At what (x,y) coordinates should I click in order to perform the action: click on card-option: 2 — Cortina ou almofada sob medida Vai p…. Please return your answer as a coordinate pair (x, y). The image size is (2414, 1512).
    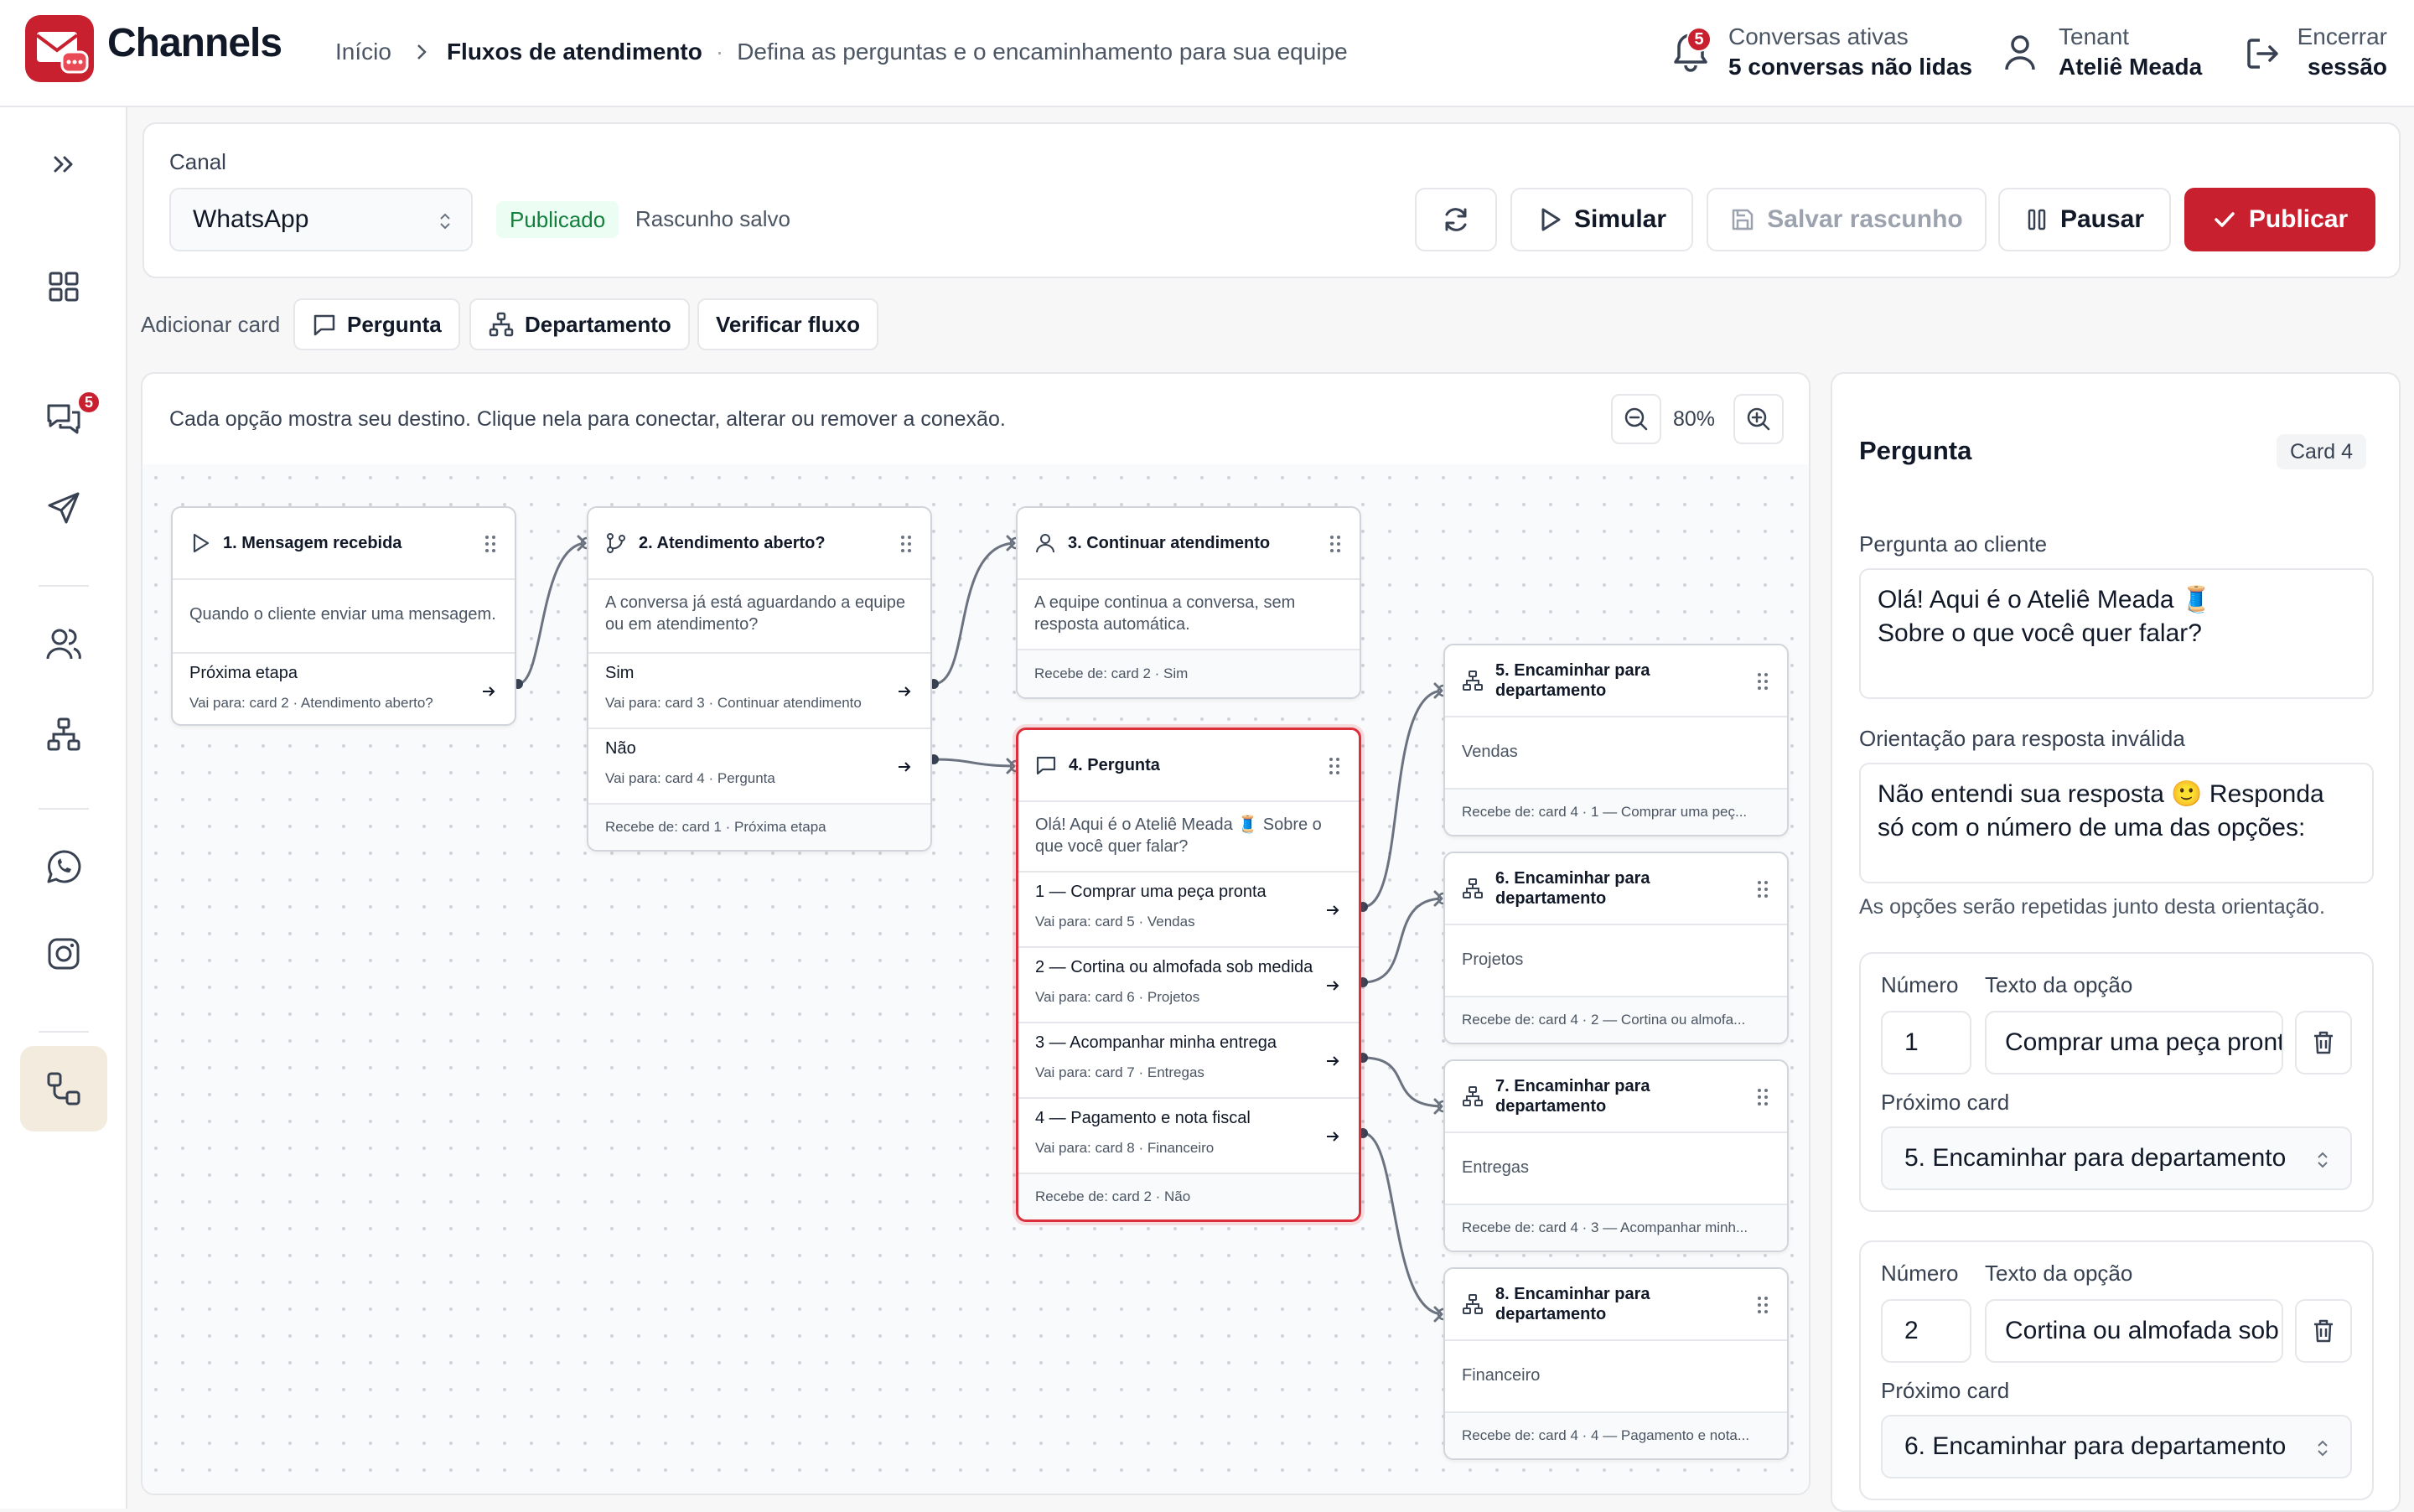
    Looking at the image, I should click on (1188, 984).